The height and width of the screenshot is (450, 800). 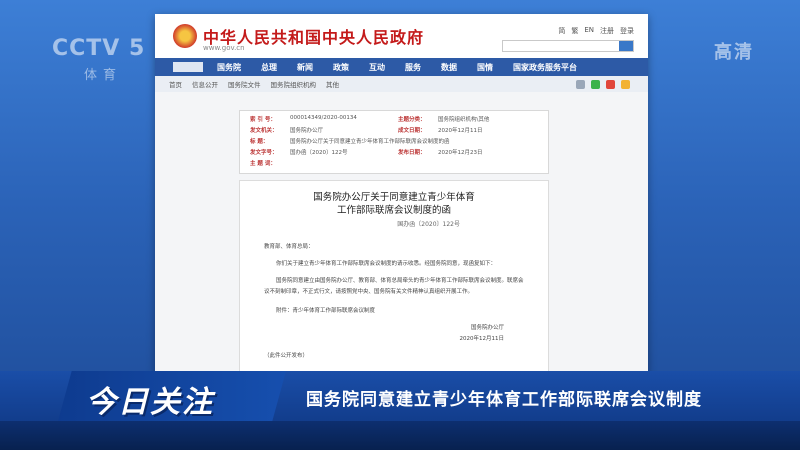 I want to click on document-signature: 国务院办公厅, so click(x=487, y=328).